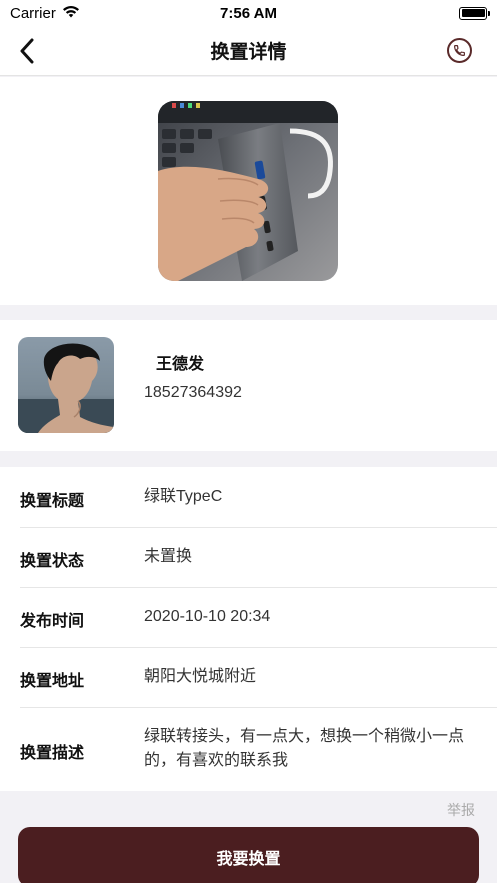  I want to click on detail-row-description: 换置描述 绿联转接头，有一点大，想换一个稍微小一点的，有喜欢的联系我, so click(248, 749).